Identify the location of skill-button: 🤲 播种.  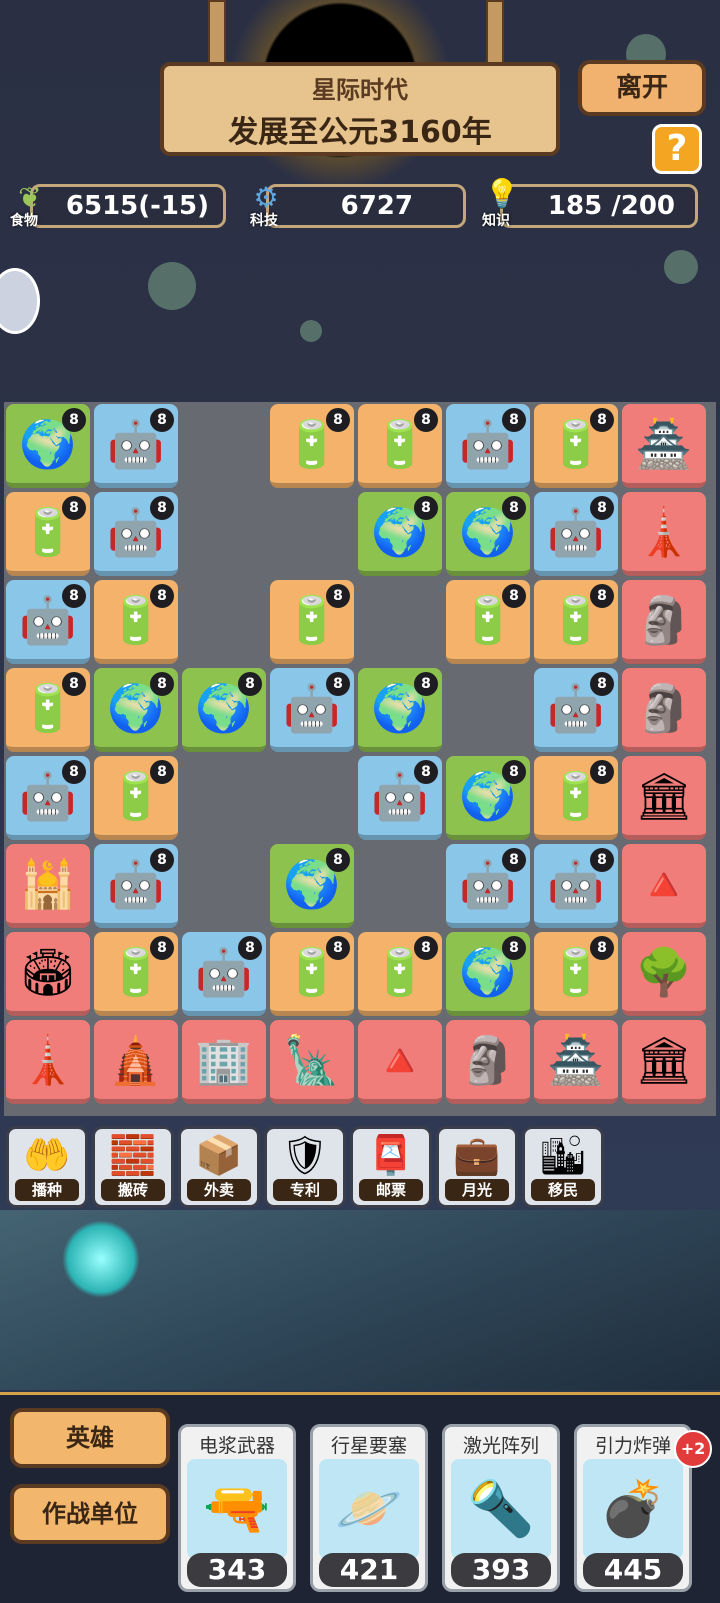
(47, 1167).